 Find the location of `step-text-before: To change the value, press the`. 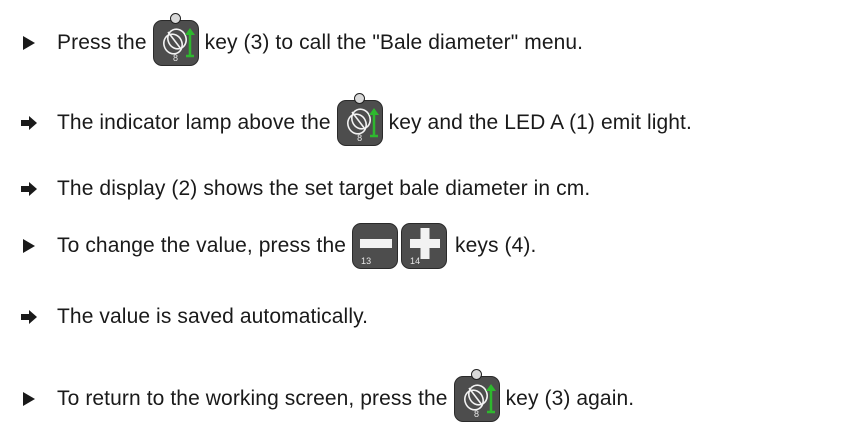

step-text-before: To change the value, press the is located at coordinates (202, 245).